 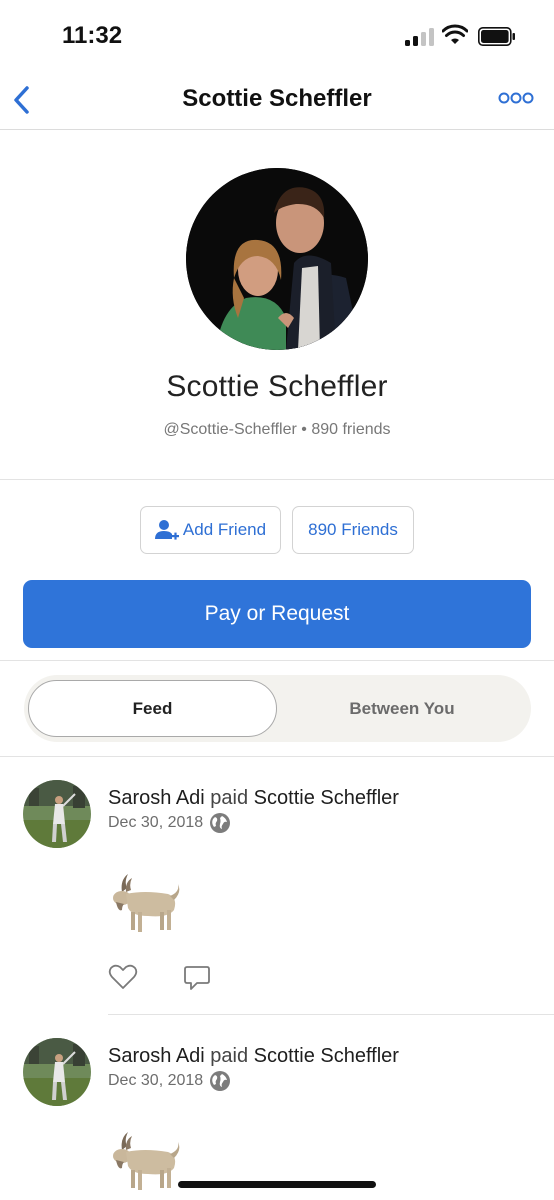 I want to click on wifi-icon, so click(x=455, y=34).